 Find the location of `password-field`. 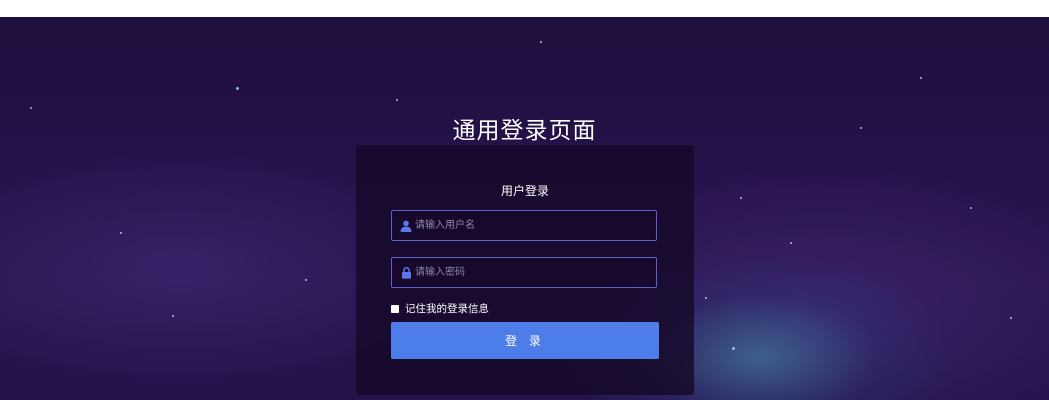

password-field is located at coordinates (524, 272).